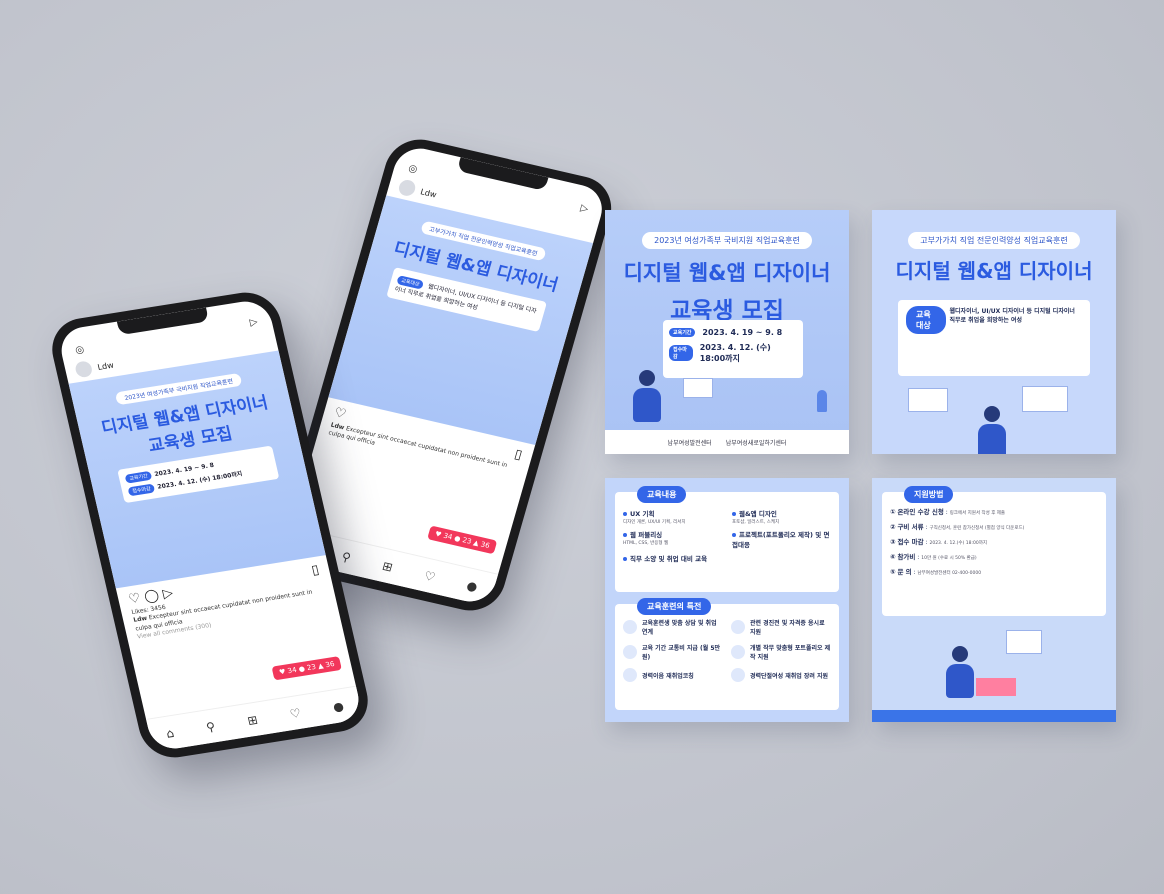  What do you see at coordinates (672, 558) in the screenshot?
I see `edu-item: 직무 소양 및 취업 대비 교육` at bounding box center [672, 558].